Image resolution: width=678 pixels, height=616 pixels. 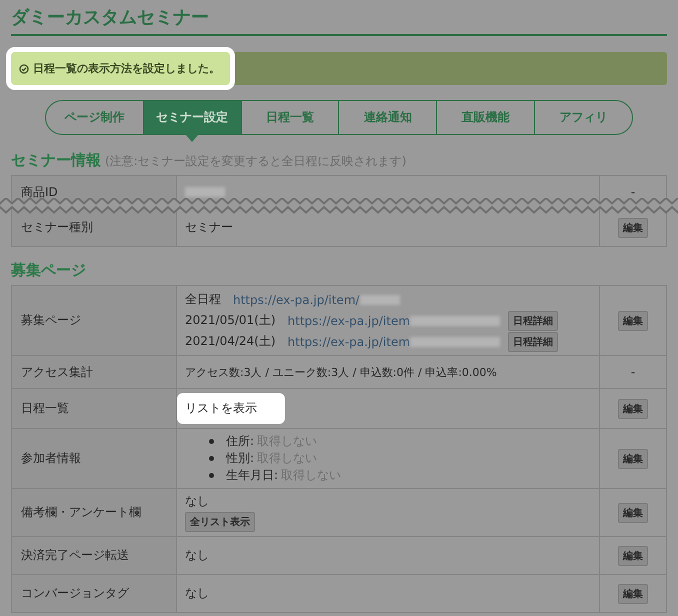 What do you see at coordinates (94, 593) in the screenshot?
I see `row-label: コンバージョンタグ` at bounding box center [94, 593].